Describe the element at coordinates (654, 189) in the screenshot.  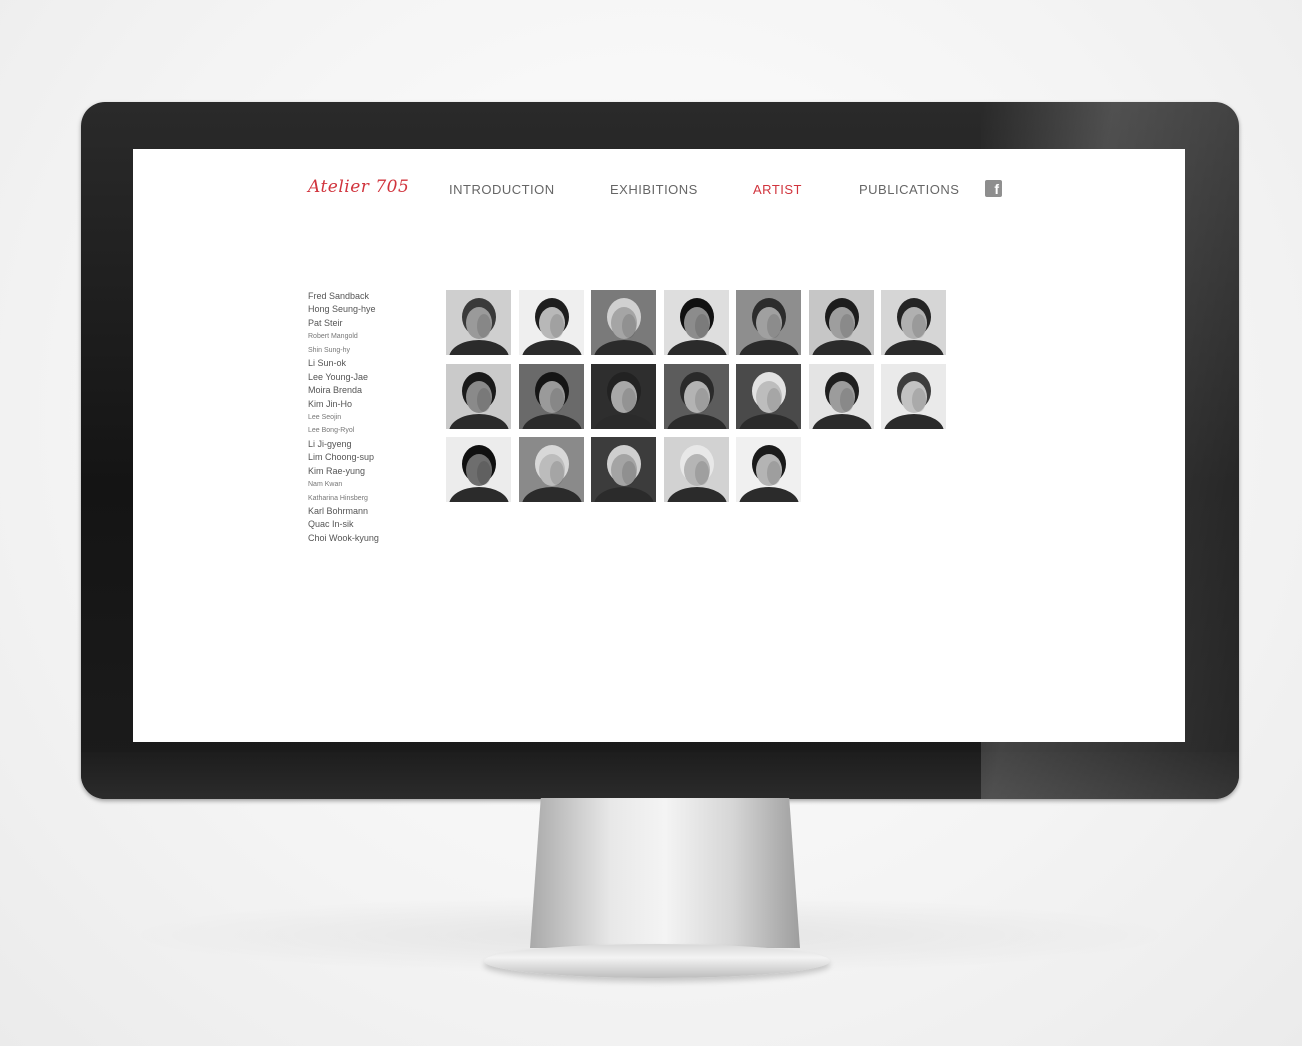
I see `nav-exhibitions: EXHIBITIONS` at that location.